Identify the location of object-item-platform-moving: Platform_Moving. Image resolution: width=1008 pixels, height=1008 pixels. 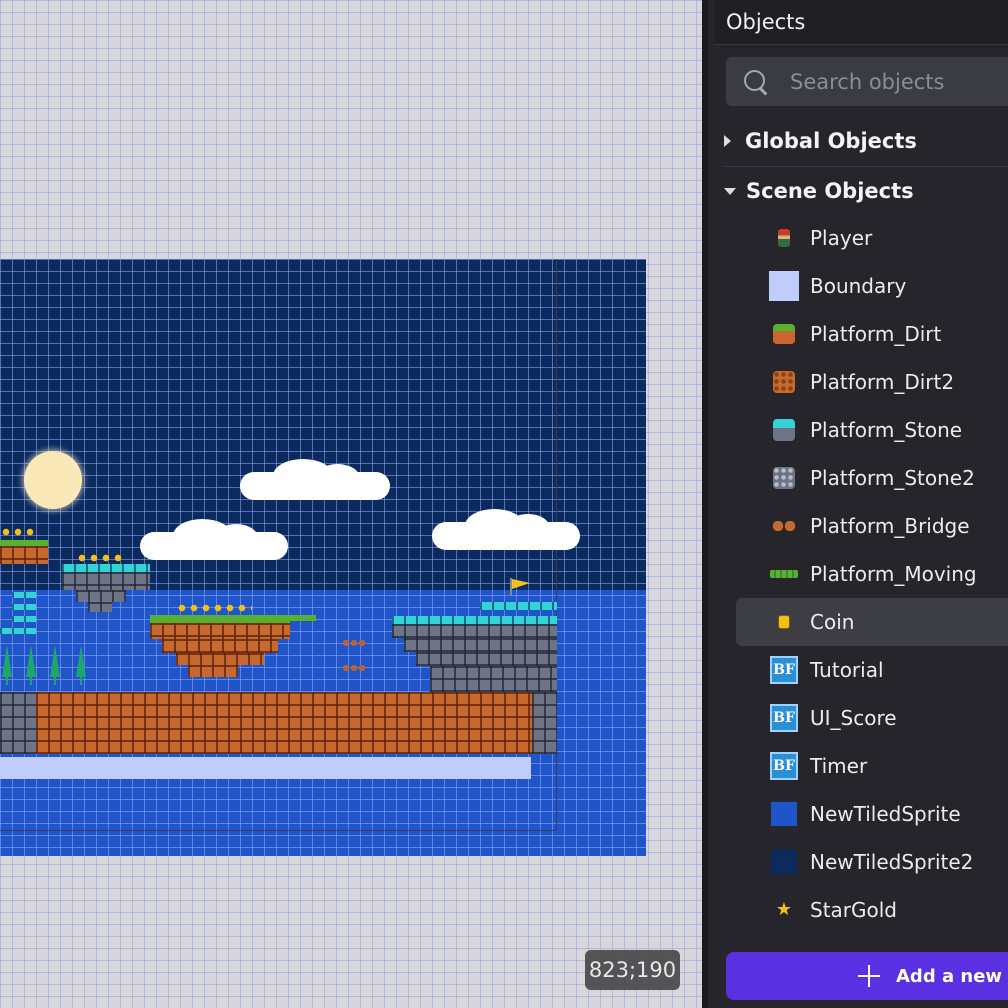
(872, 574).